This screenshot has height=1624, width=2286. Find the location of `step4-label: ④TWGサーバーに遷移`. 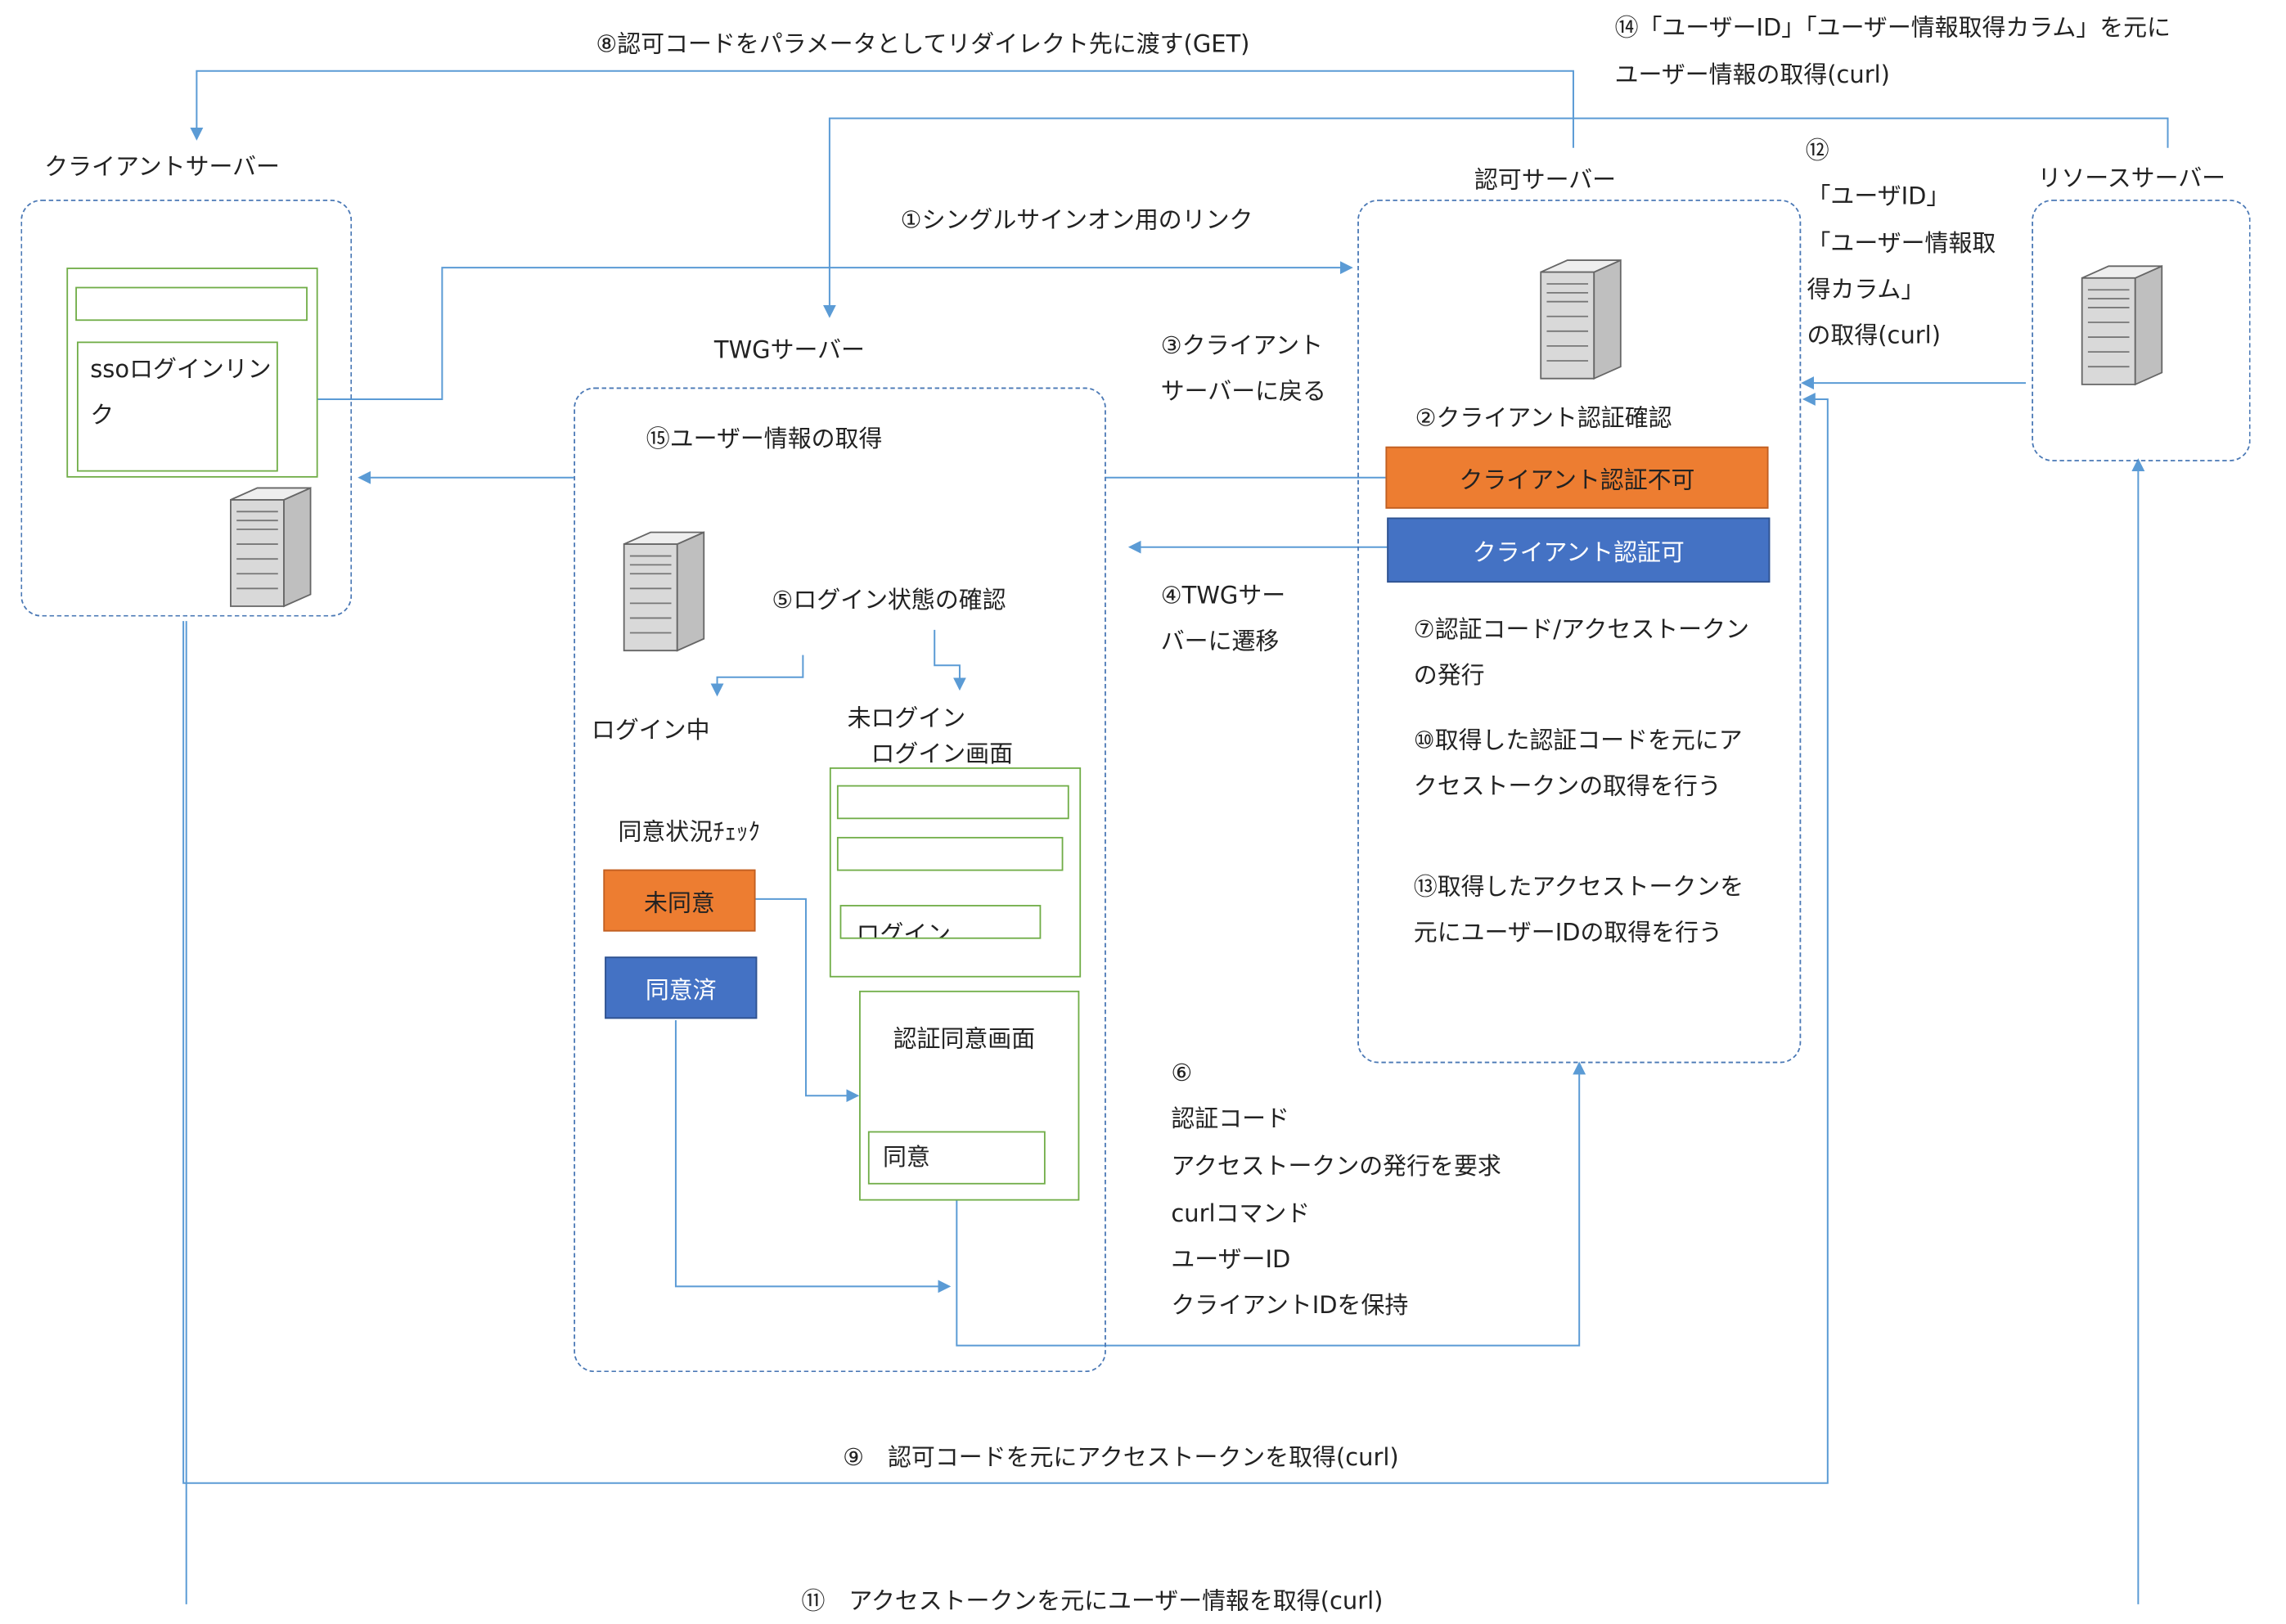

step4-label: ④TWGサーバーに遷移 is located at coordinates (1223, 618).